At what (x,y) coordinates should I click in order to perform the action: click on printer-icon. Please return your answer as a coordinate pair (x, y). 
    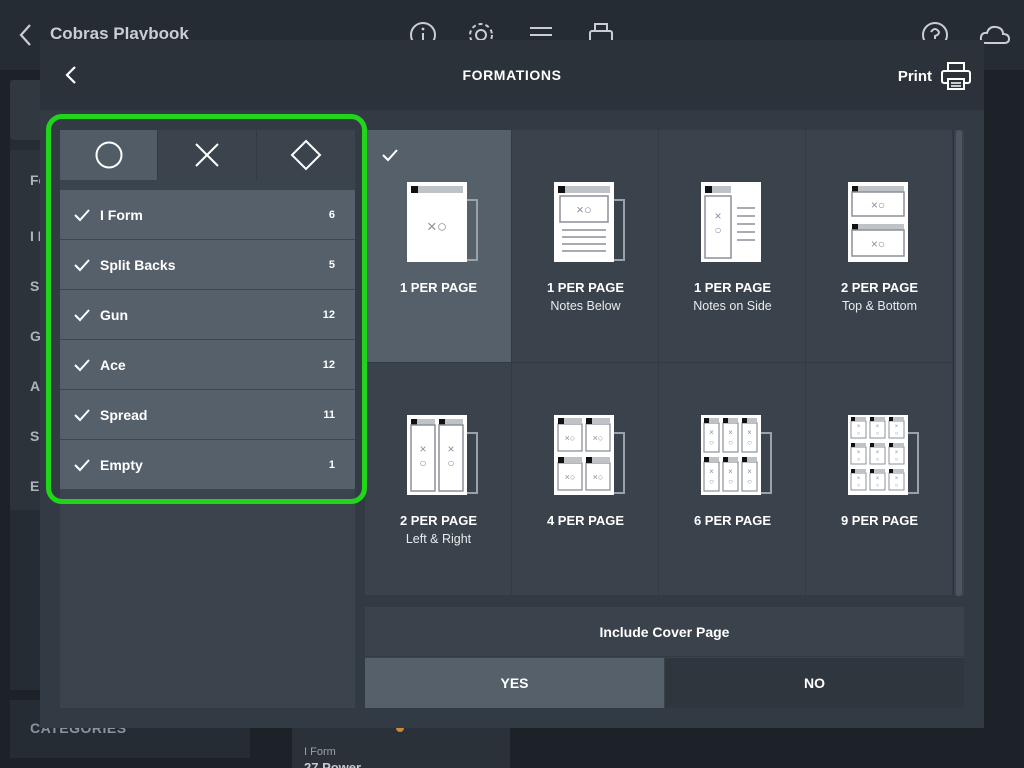
    Looking at the image, I should click on (956, 76).